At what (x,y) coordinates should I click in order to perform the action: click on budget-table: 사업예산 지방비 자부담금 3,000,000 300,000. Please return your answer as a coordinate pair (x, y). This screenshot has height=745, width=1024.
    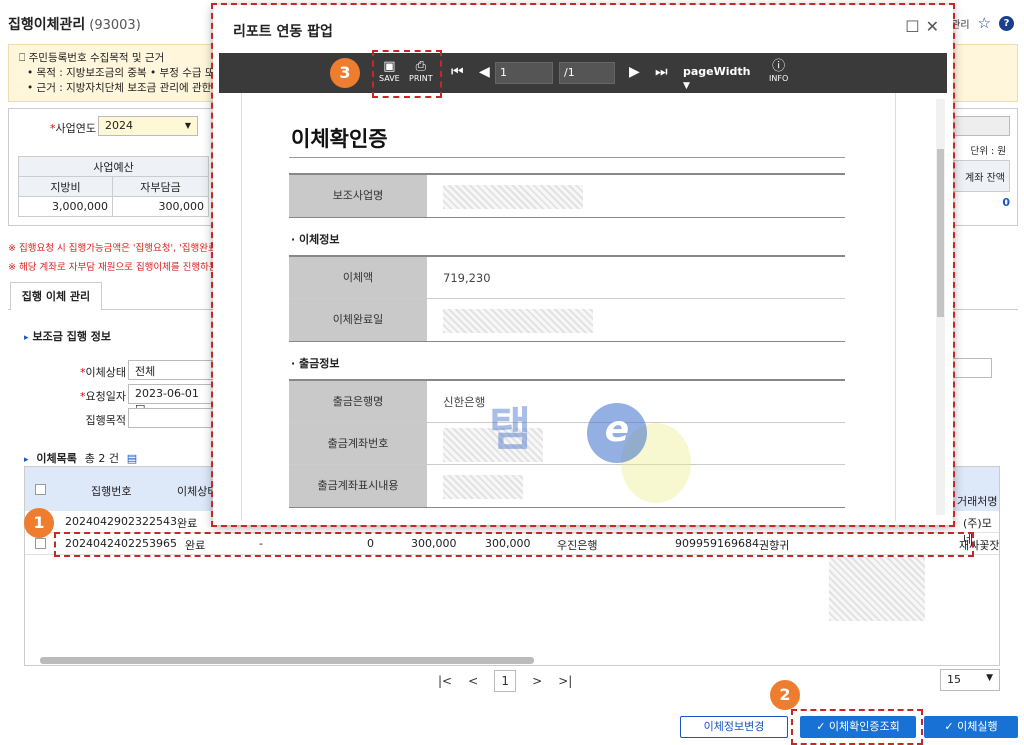
    Looking at the image, I should click on (113, 186).